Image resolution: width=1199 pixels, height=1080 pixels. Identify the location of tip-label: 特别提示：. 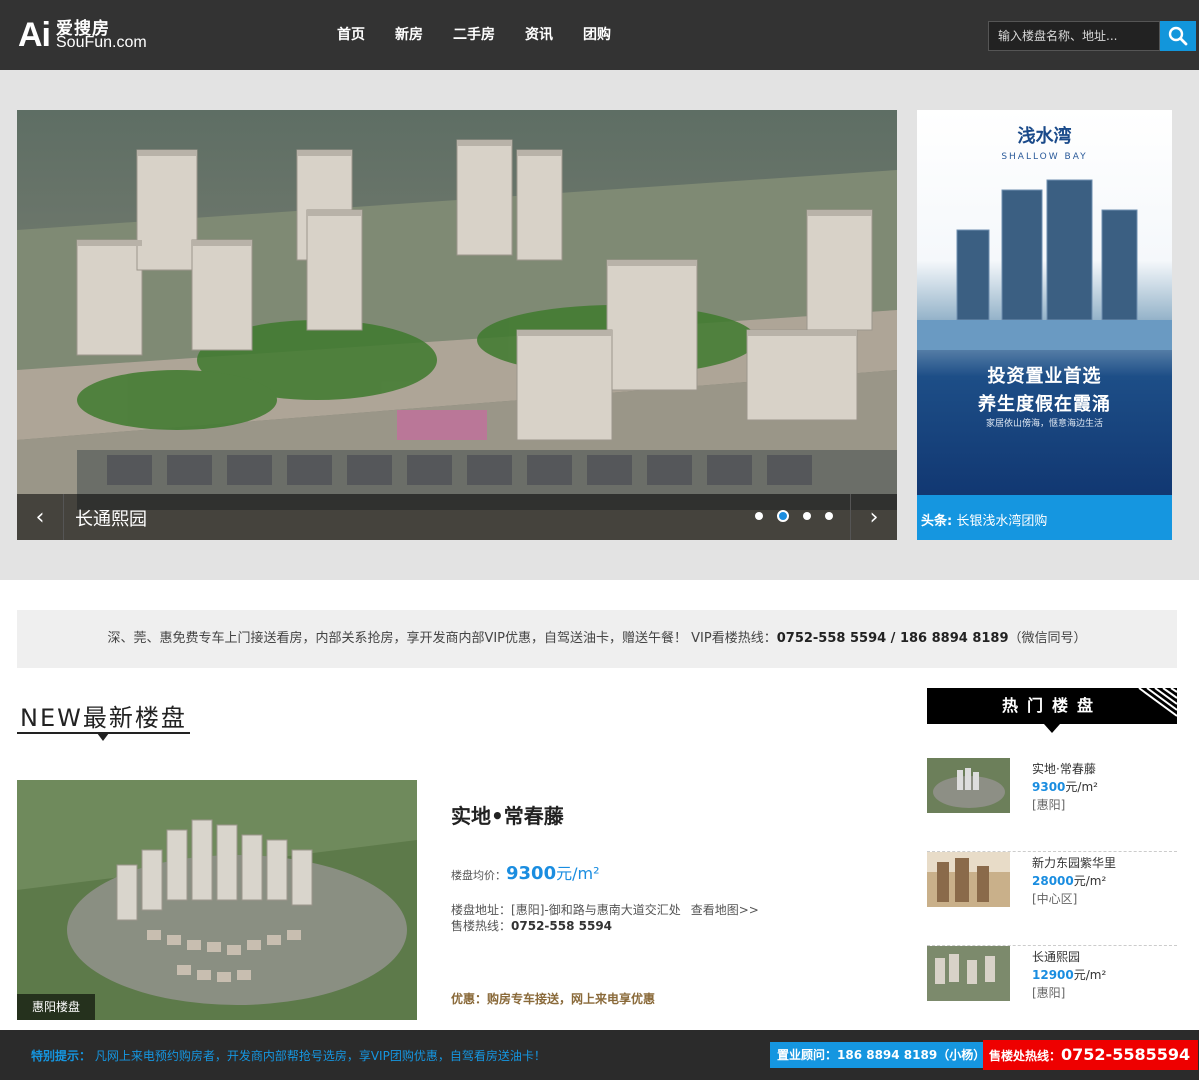
(61, 1056).